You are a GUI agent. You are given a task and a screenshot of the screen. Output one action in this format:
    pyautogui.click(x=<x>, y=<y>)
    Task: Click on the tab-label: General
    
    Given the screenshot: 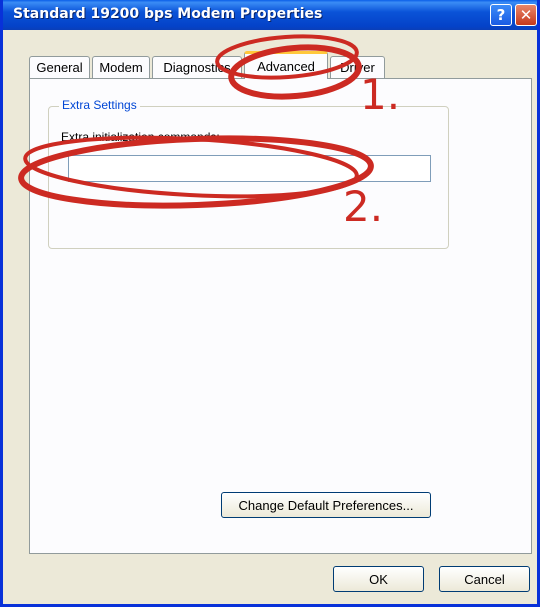 What is the action you would take?
    pyautogui.click(x=59, y=67)
    